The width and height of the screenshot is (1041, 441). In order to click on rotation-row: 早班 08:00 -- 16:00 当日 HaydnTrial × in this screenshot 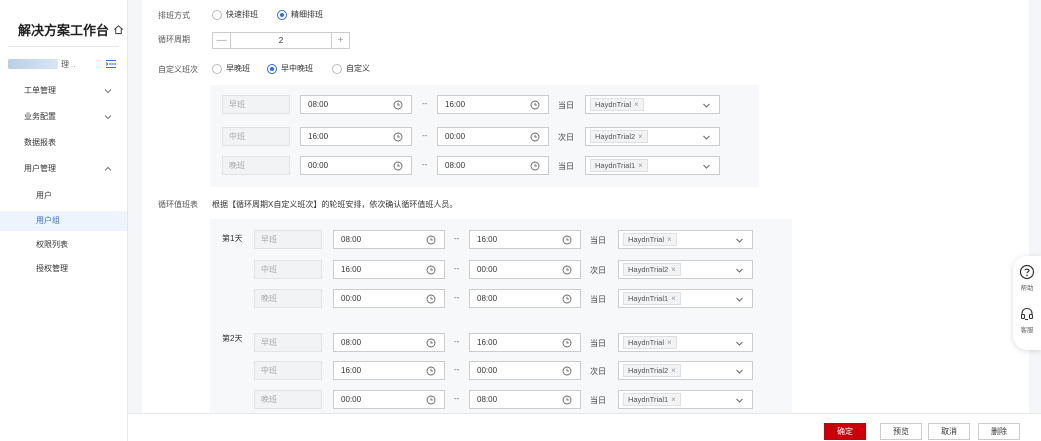, I will do `click(501, 239)`.